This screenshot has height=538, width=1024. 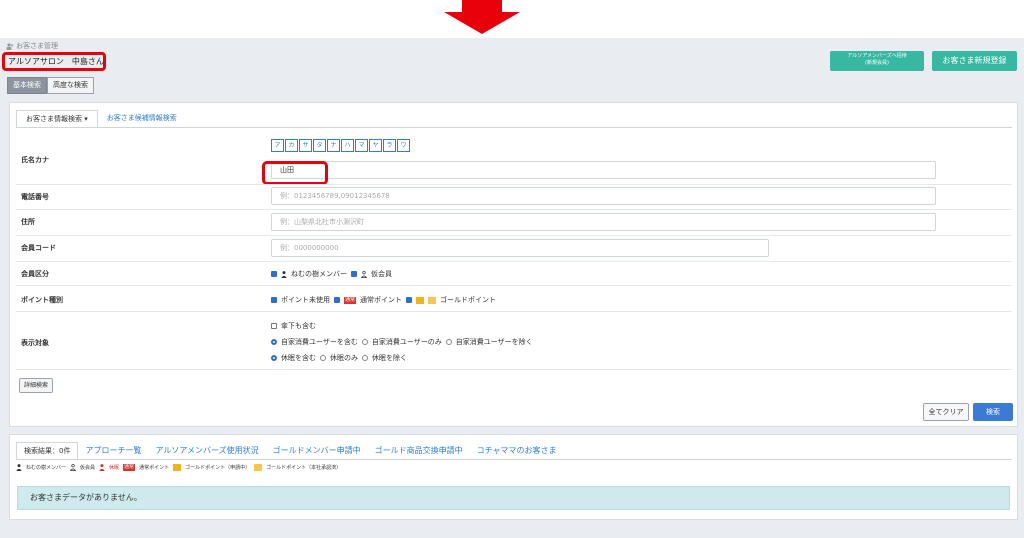 I want to click on kana-button: ワ, so click(x=403, y=145).